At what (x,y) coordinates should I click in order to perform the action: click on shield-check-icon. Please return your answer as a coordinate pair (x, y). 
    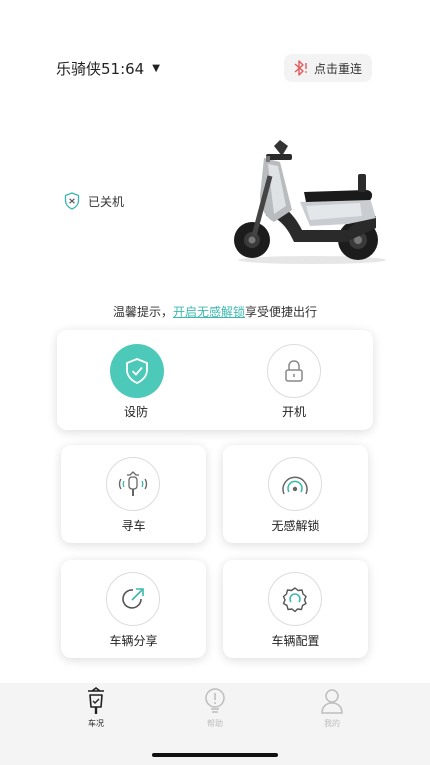
    Looking at the image, I should click on (137, 371).